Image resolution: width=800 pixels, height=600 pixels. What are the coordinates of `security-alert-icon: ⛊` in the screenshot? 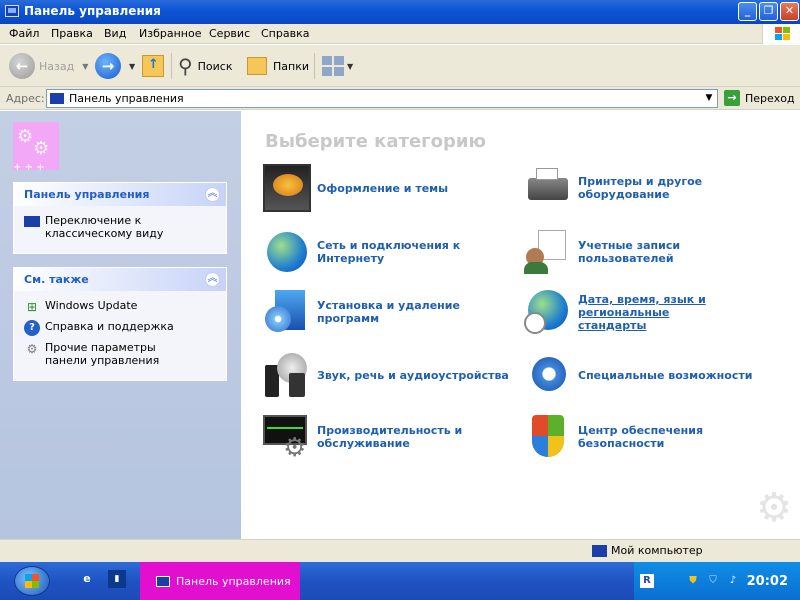 It's located at (693, 581).